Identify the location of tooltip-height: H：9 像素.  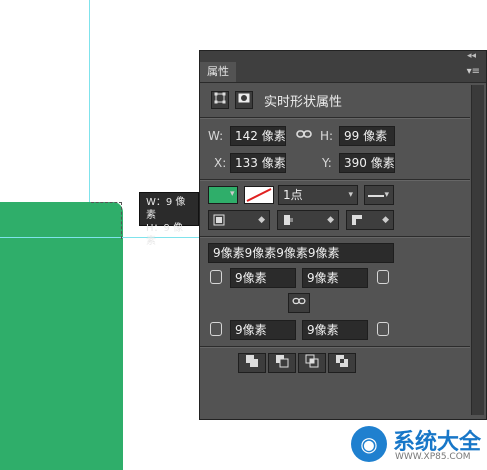
(165, 235).